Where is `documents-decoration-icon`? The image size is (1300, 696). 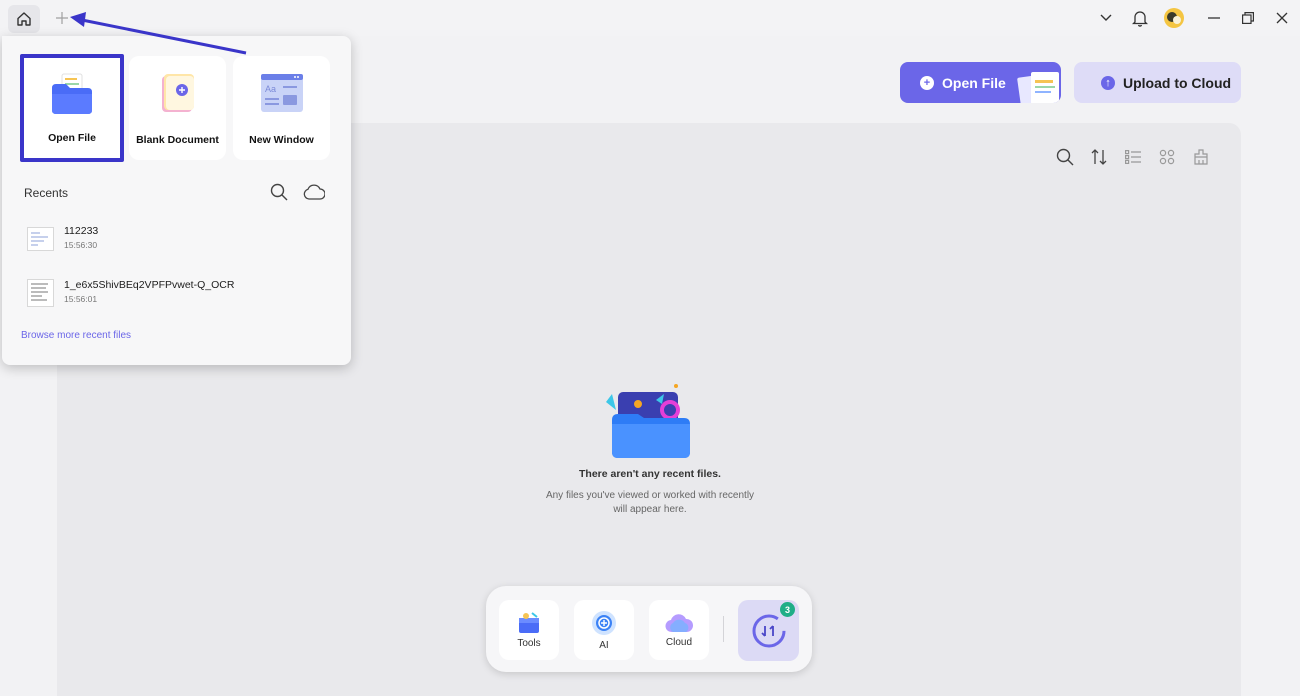
documents-decoration-icon is located at coordinates (1038, 87).